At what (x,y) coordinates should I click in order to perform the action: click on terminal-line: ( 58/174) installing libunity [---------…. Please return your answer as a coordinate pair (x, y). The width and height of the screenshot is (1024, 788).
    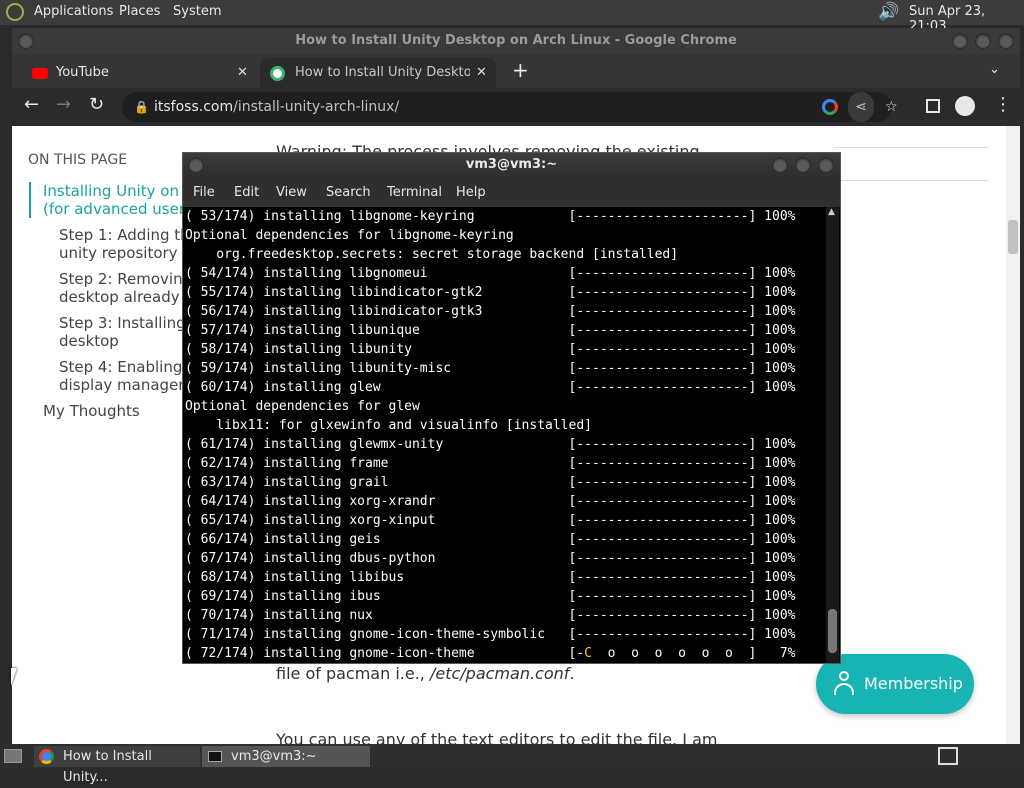
    Looking at the image, I should click on (490, 349).